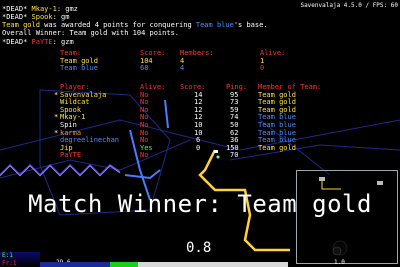  Describe the element at coordinates (40, 9) in the screenshot. I see `chat-line: *DEAD* Mkay-1: gmz` at that location.